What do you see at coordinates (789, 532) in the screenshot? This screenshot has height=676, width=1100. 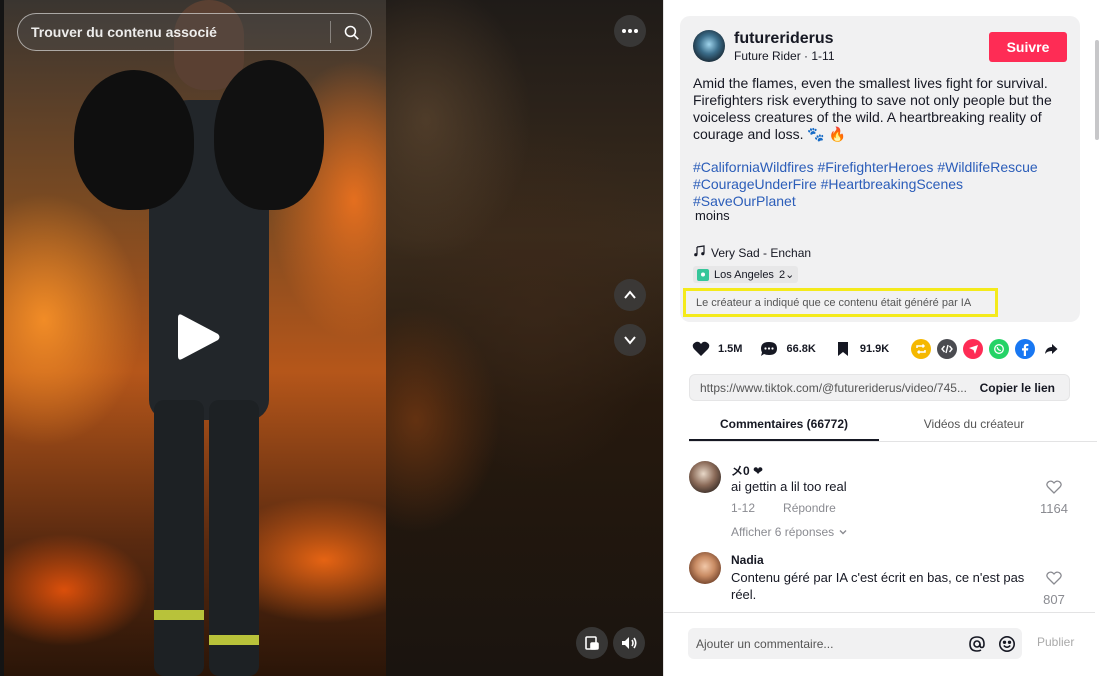 I see `view-replies-button: Afficher 6 réponses` at bounding box center [789, 532].